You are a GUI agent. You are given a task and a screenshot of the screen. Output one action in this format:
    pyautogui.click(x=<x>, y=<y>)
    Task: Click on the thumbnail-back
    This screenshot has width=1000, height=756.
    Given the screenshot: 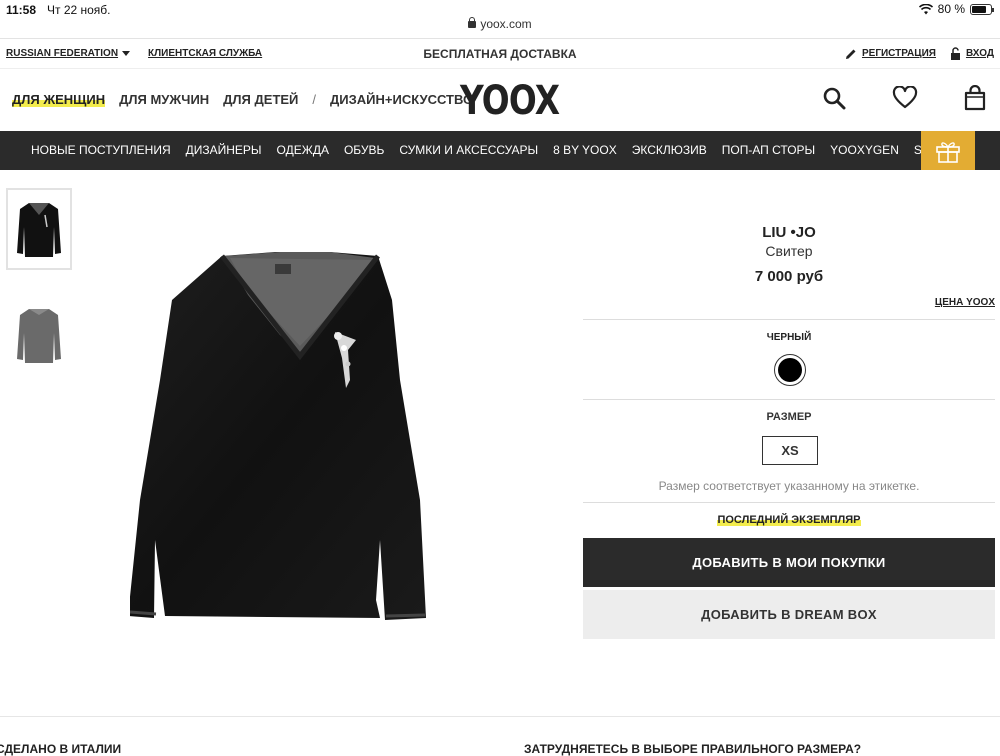 What is the action you would take?
    pyautogui.click(x=39, y=333)
    